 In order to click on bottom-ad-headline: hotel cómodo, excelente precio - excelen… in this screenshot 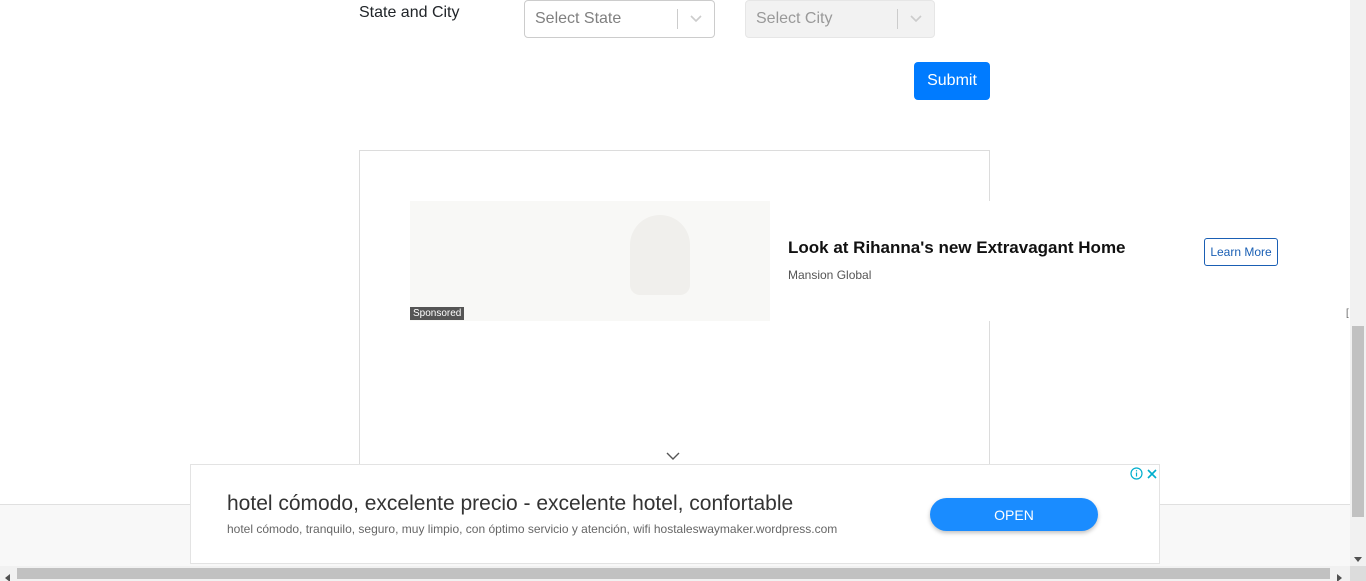, I will do `click(510, 504)`.